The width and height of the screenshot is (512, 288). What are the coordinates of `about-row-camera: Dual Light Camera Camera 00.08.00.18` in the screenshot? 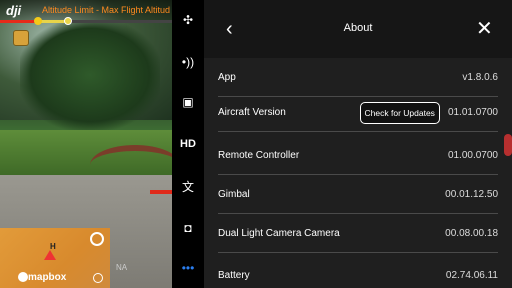 It's located at (358, 234).